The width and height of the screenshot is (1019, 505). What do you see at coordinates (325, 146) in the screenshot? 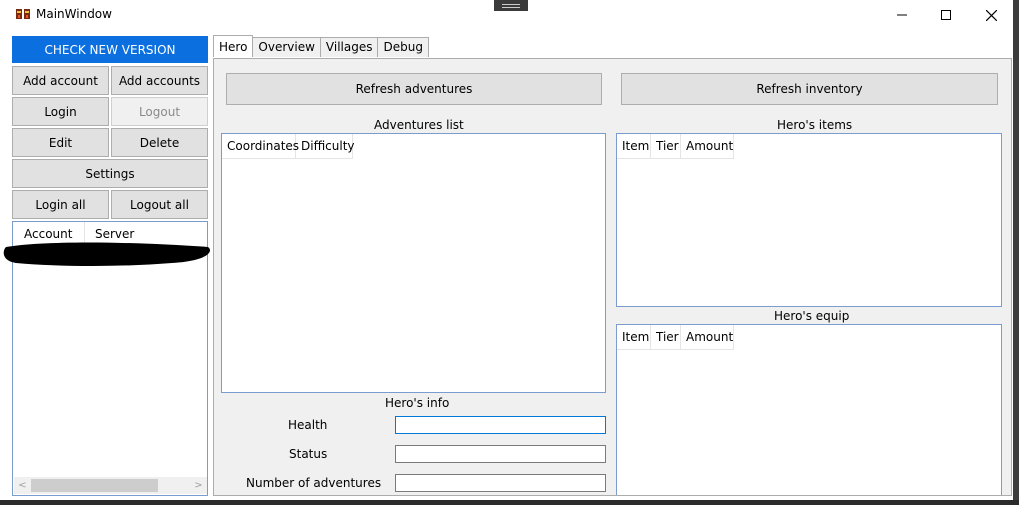
I see `column-header-difficulty: Difficulty` at bounding box center [325, 146].